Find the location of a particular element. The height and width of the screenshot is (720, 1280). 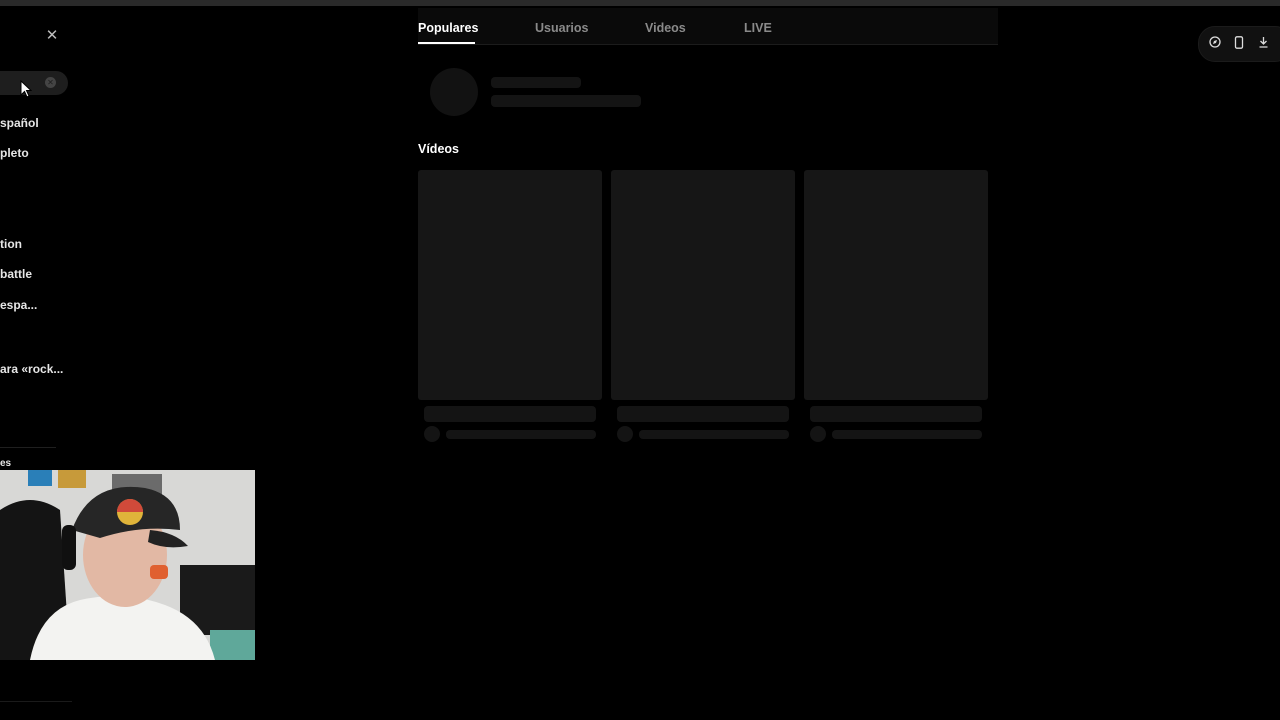

search-input is located at coordinates (34, 83).